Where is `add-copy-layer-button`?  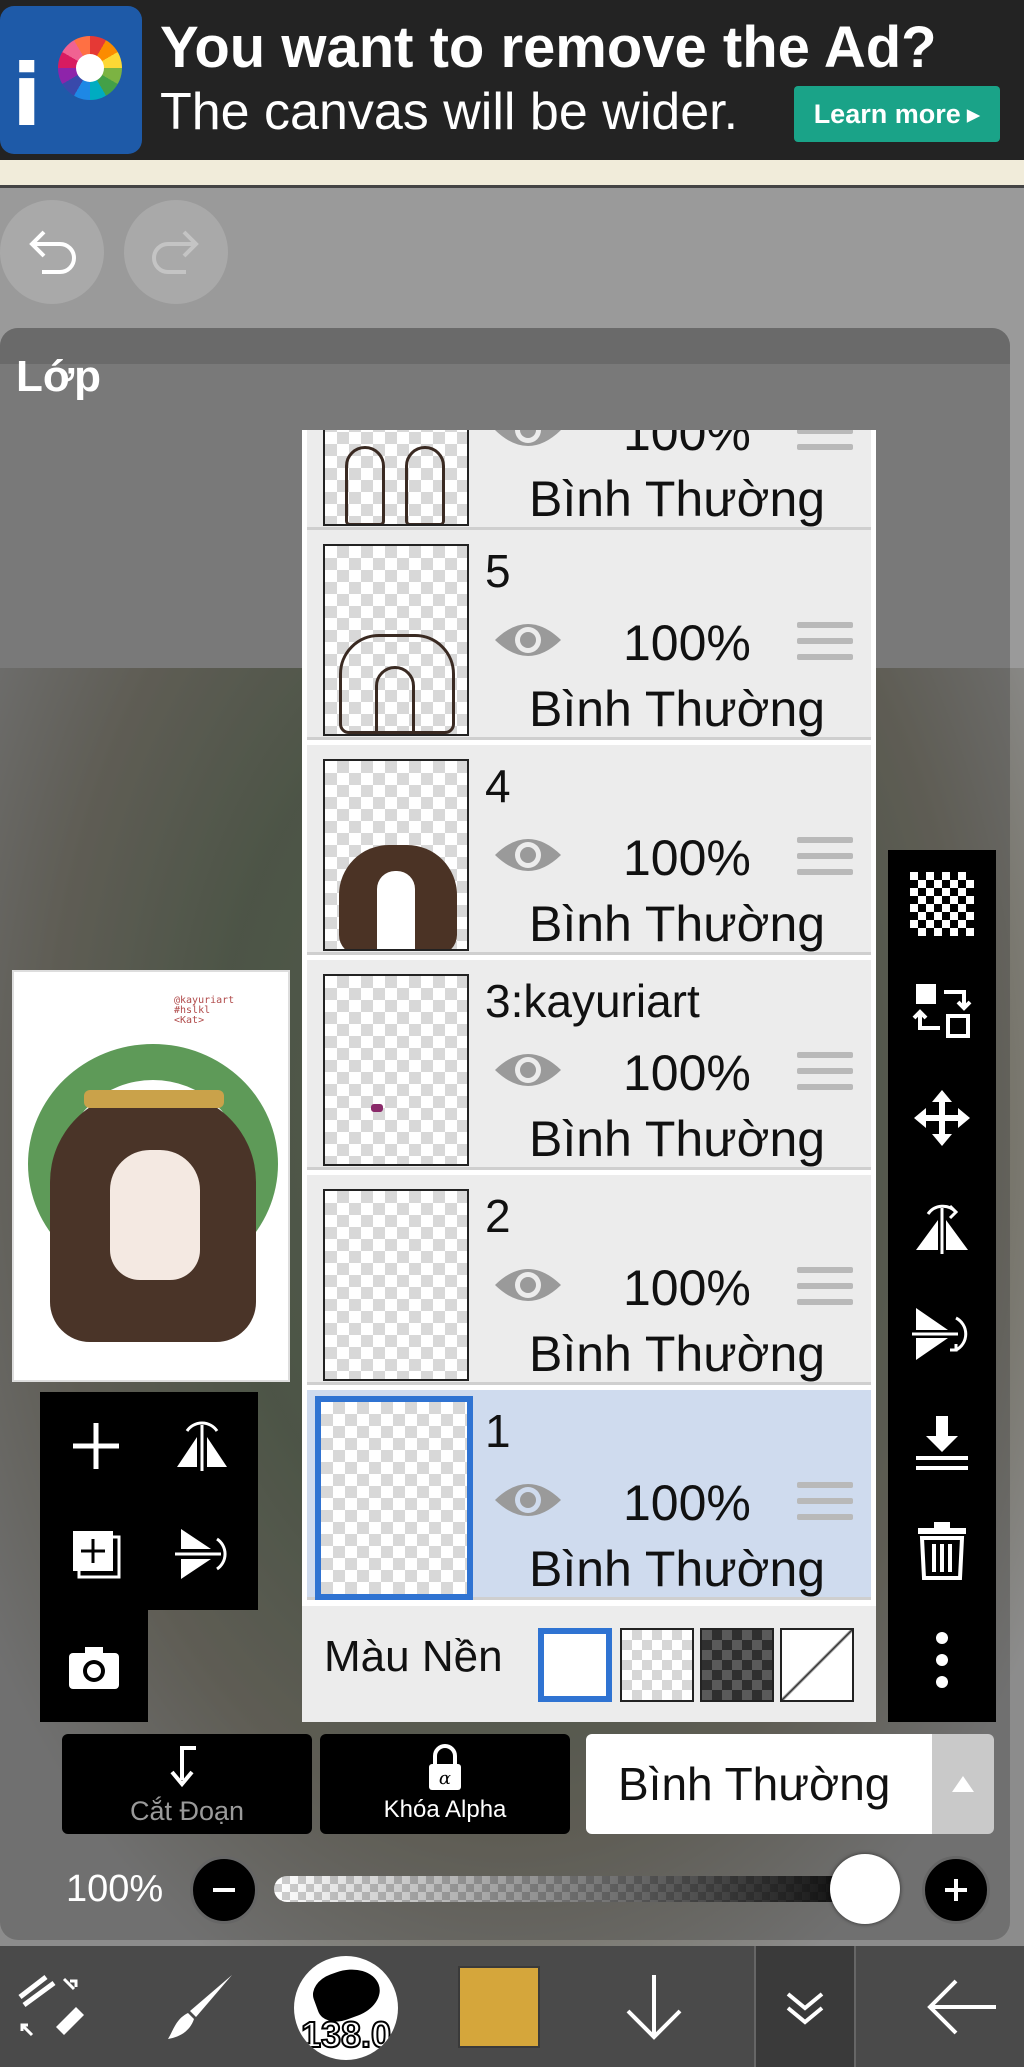
add-copy-layer-button is located at coordinates (96, 1554).